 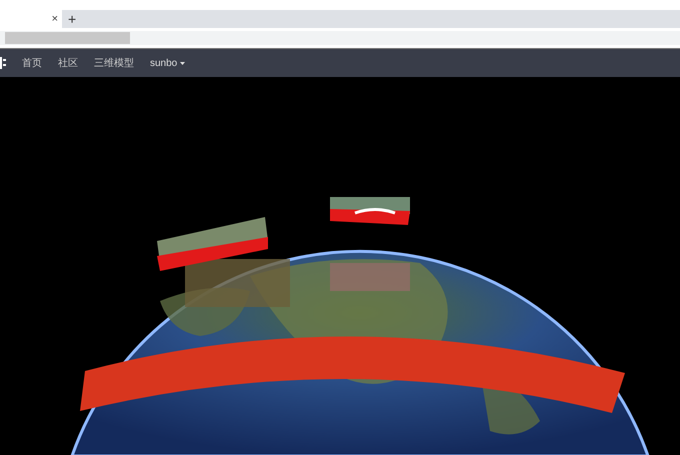 I want to click on caret-icon, so click(x=183, y=63).